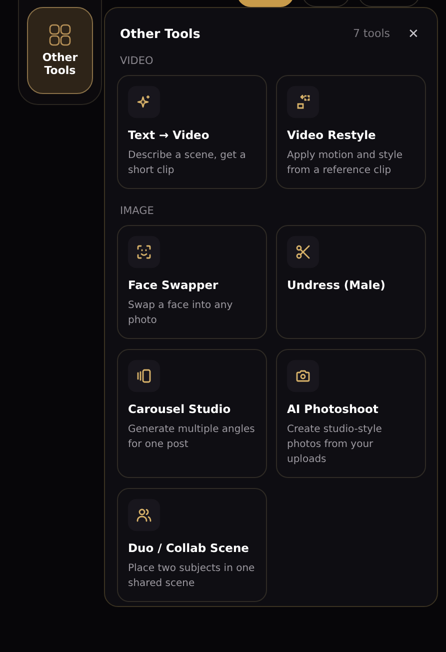  What do you see at coordinates (137, 61) in the screenshot?
I see `section-heading: VIDEO` at bounding box center [137, 61].